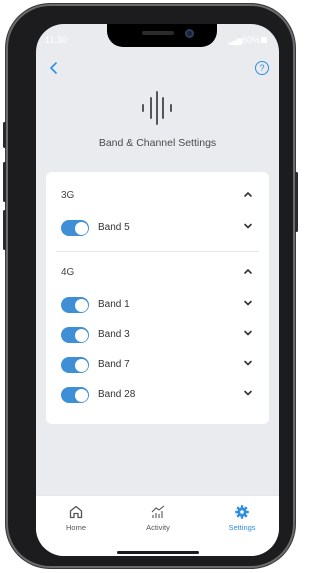 The image size is (320, 573). I want to click on band-label: Band 28, so click(117, 394).